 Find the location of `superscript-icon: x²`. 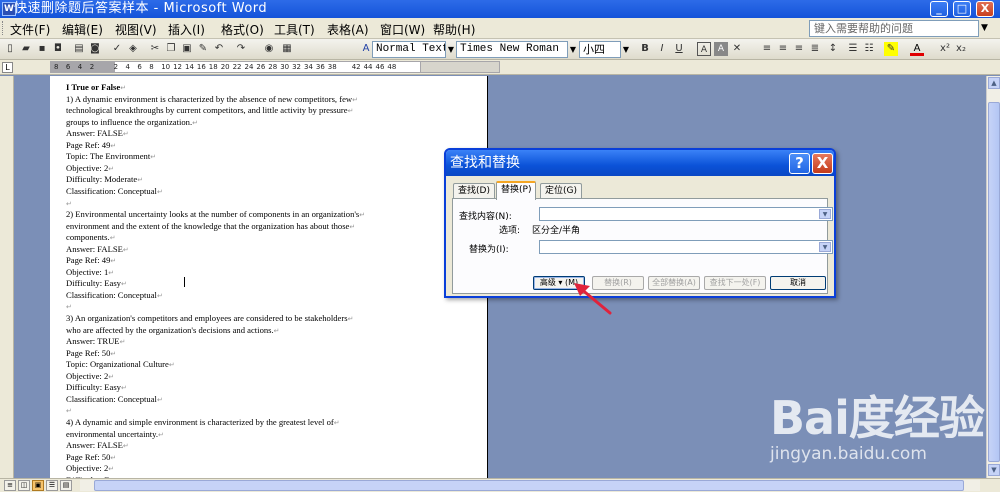

superscript-icon: x² is located at coordinates (945, 49).